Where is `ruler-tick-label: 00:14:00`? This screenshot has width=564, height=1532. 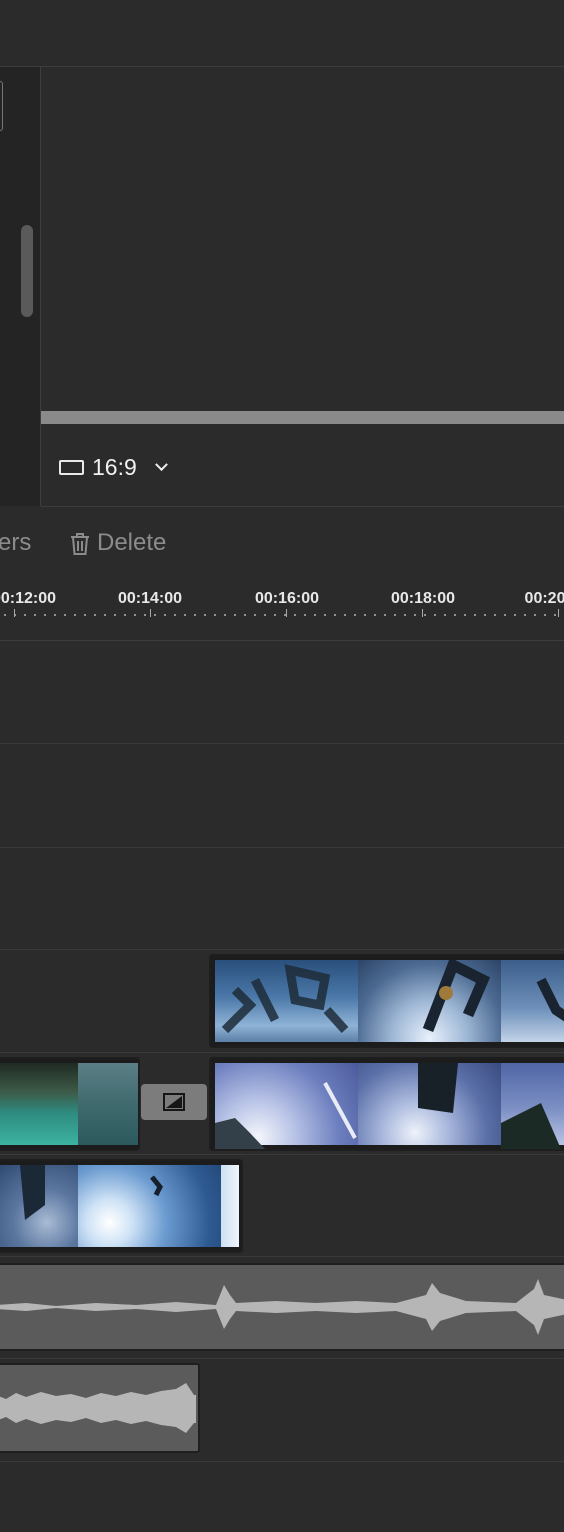 ruler-tick-label: 00:14:00 is located at coordinates (150, 598).